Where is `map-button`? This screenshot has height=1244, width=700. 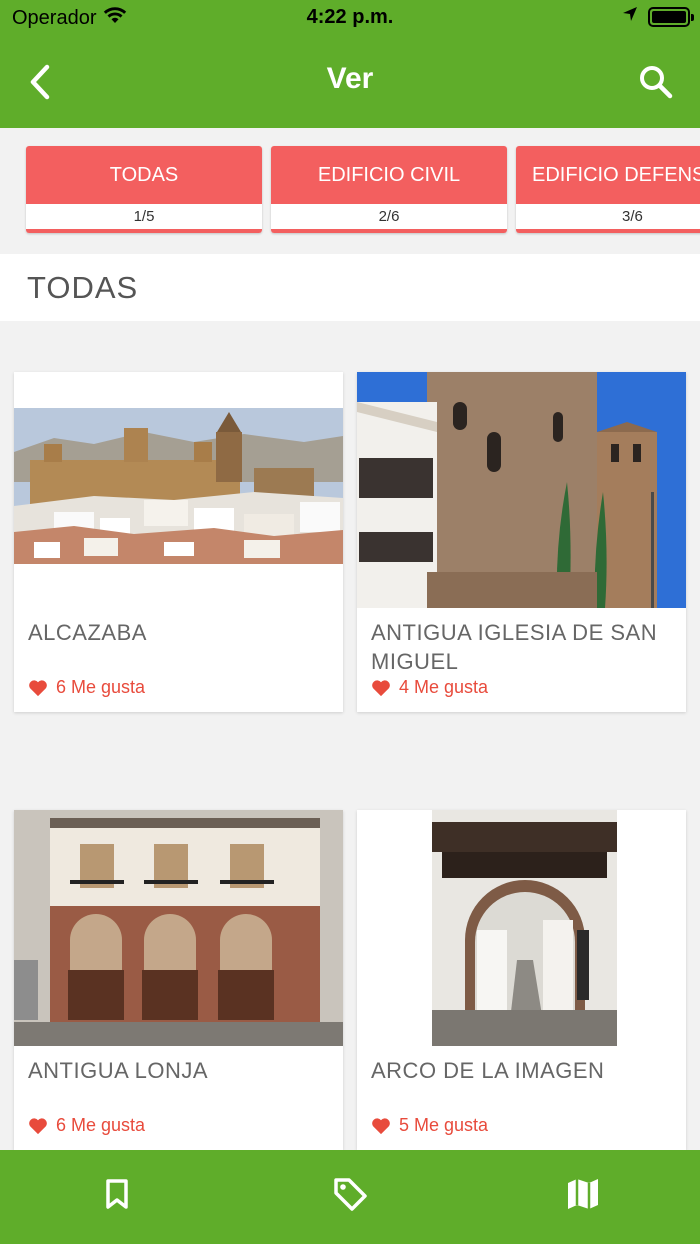 map-button is located at coordinates (583, 1194).